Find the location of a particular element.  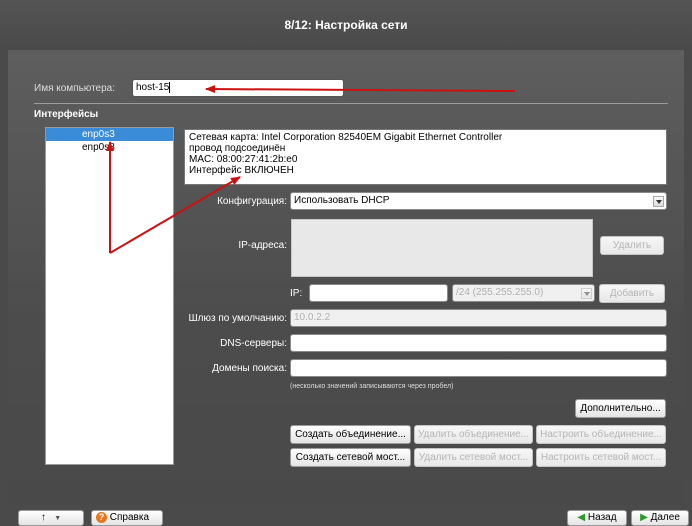

config-select: Использовать DHCP is located at coordinates (478, 201).